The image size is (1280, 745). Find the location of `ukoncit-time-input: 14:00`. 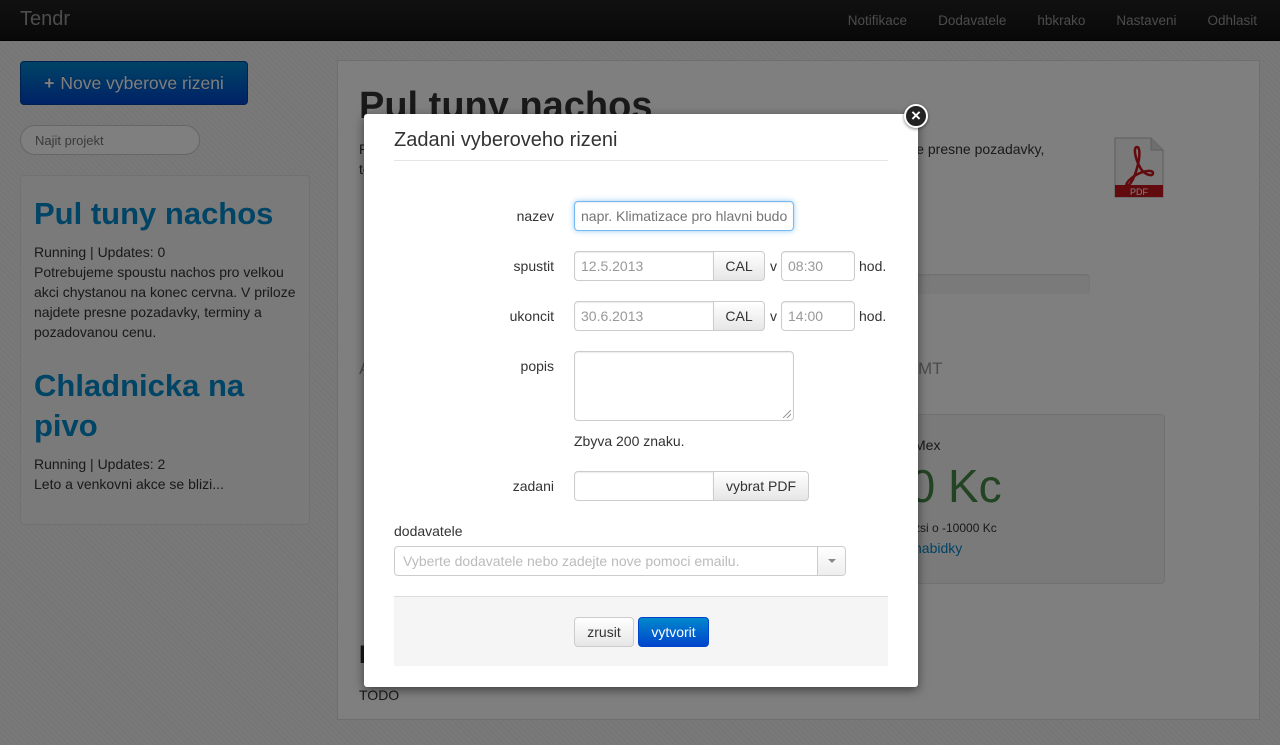

ukoncit-time-input: 14:00 is located at coordinates (818, 316).